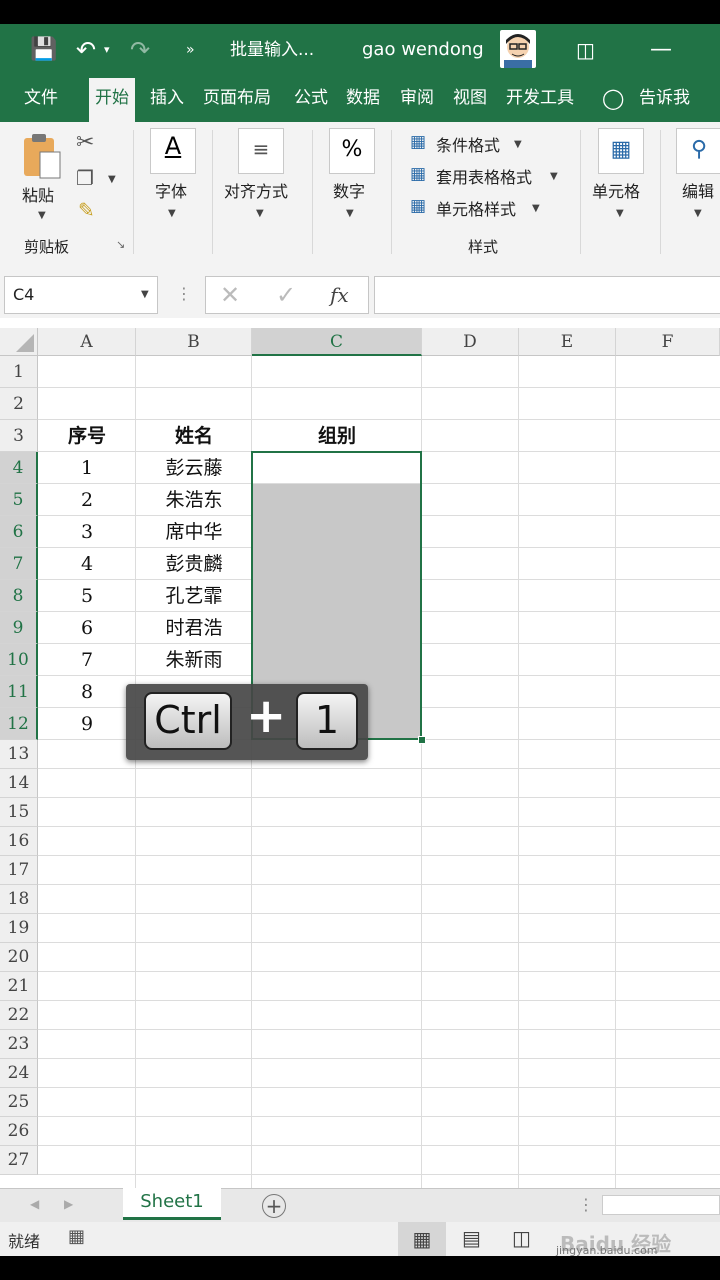  Describe the element at coordinates (422, 1239) in the screenshot. I see `normal-view-icon: ▦` at that location.